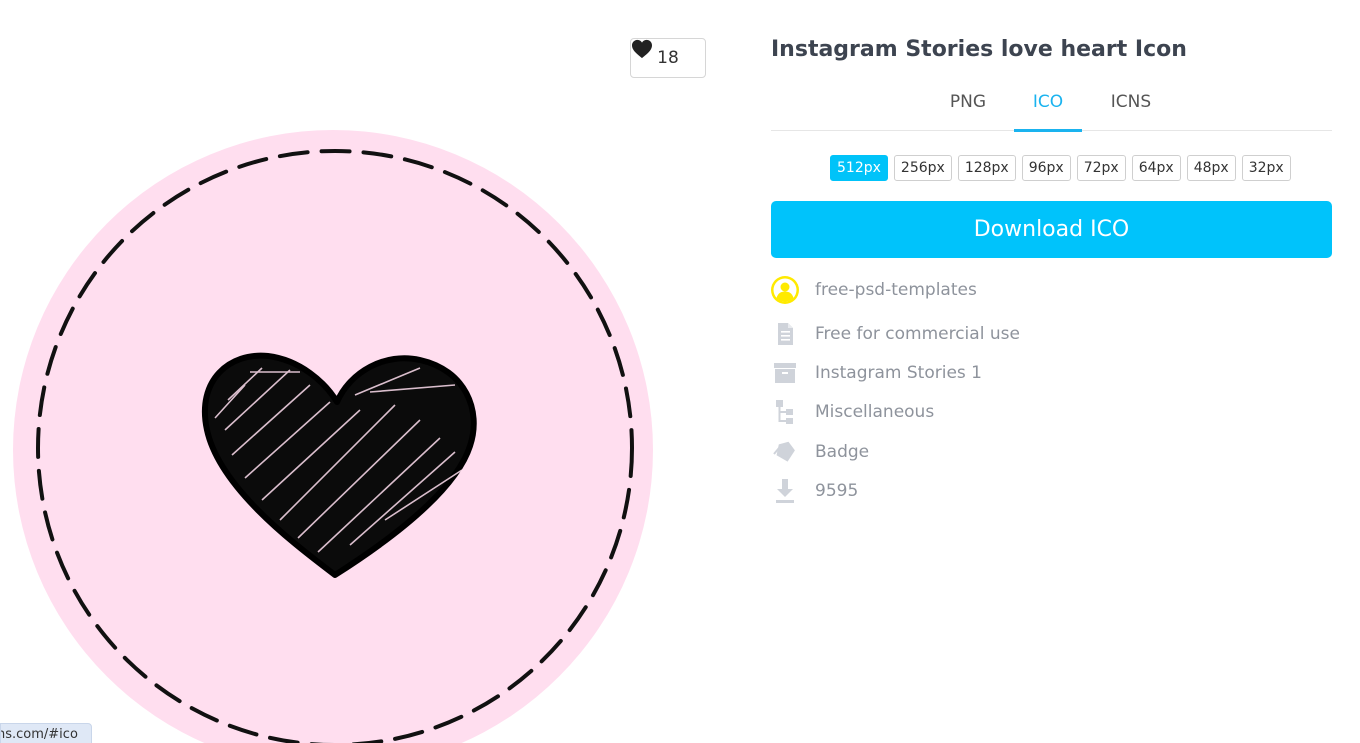 The width and height of the screenshot is (1360, 743). Describe the element at coordinates (642, 49) in the screenshot. I see `heart-icon` at that location.